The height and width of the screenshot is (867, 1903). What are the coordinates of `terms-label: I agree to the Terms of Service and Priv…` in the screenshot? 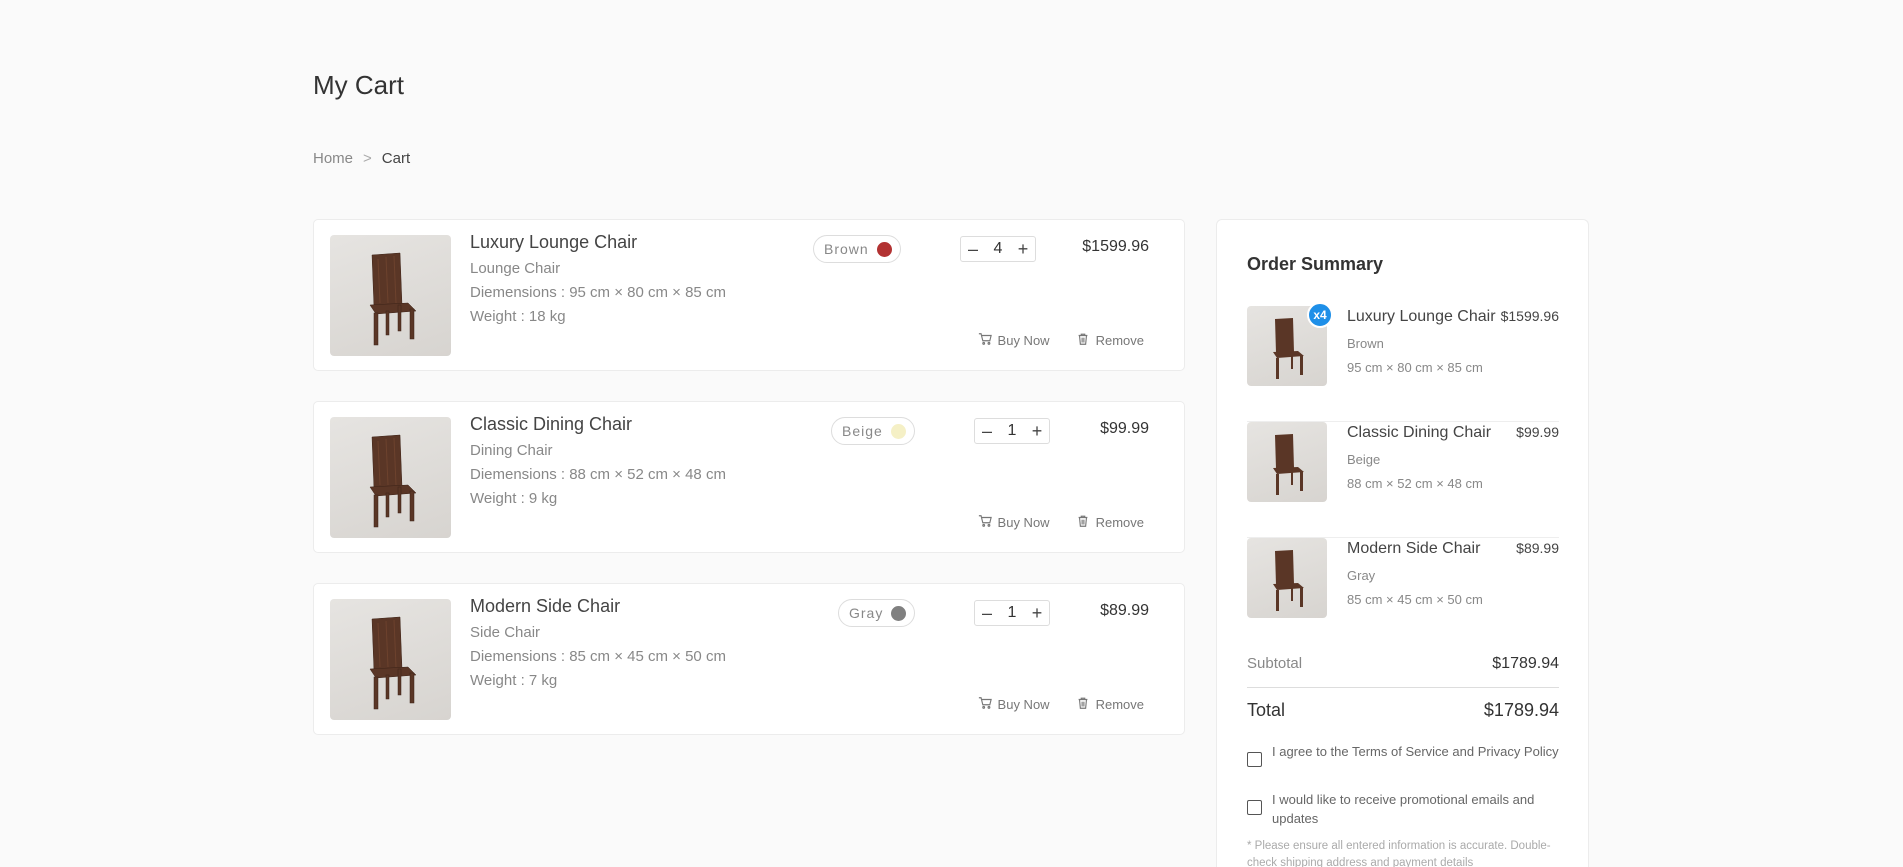 It's located at (1415, 751).